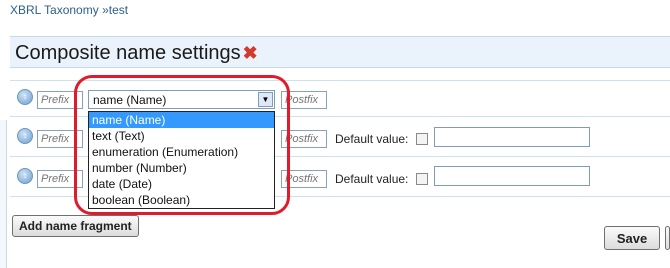 The image size is (670, 268). I want to click on save-button: Save, so click(632, 238).